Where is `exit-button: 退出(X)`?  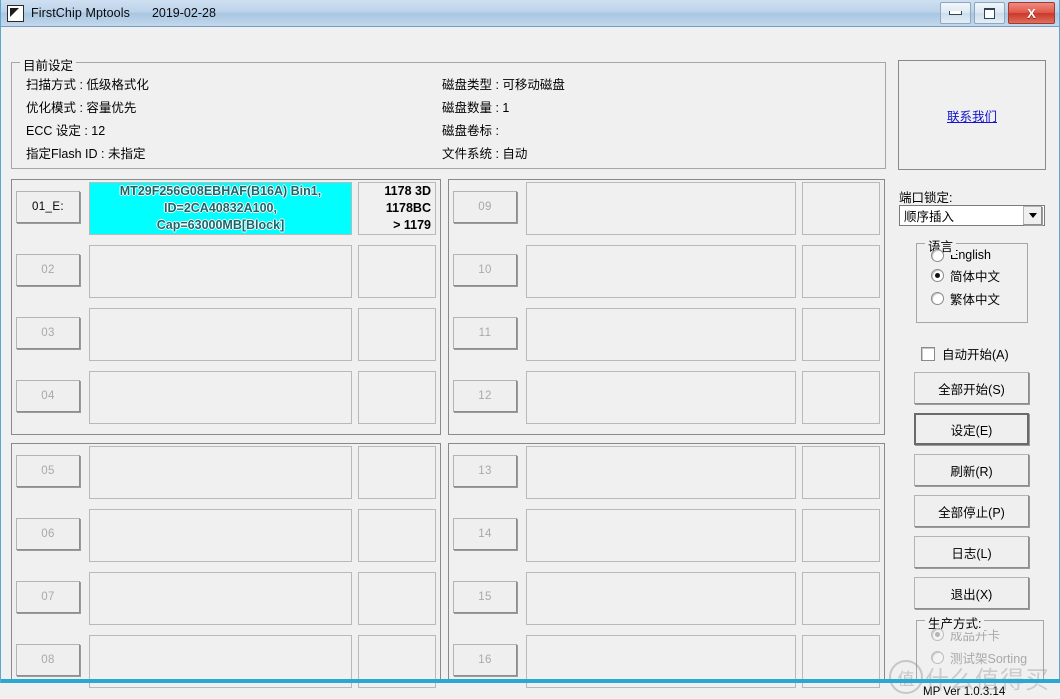 exit-button: 退出(X) is located at coordinates (971, 593).